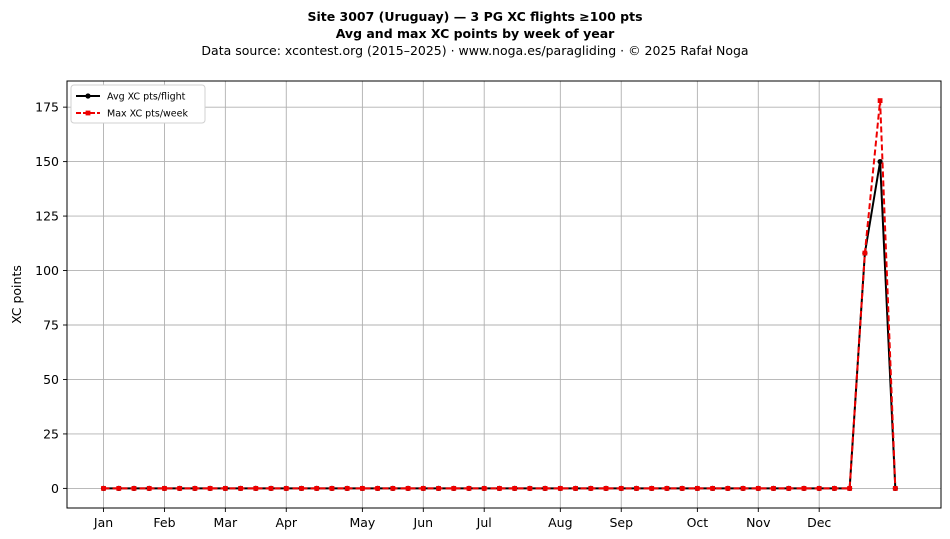 Image resolution: width=950 pixels, height=539 pixels. I want to click on y-axis-label: XC points, so click(16, 294).